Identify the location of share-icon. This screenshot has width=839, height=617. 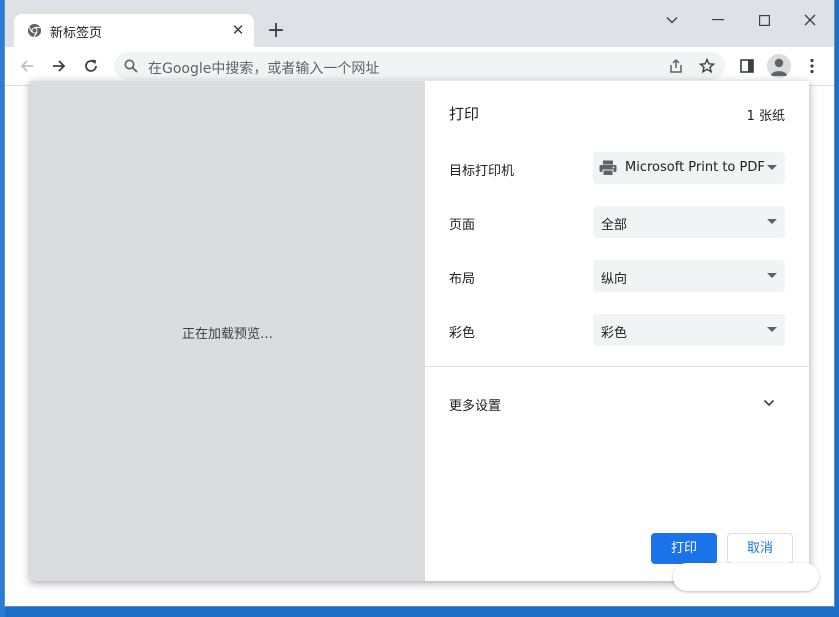
(676, 66).